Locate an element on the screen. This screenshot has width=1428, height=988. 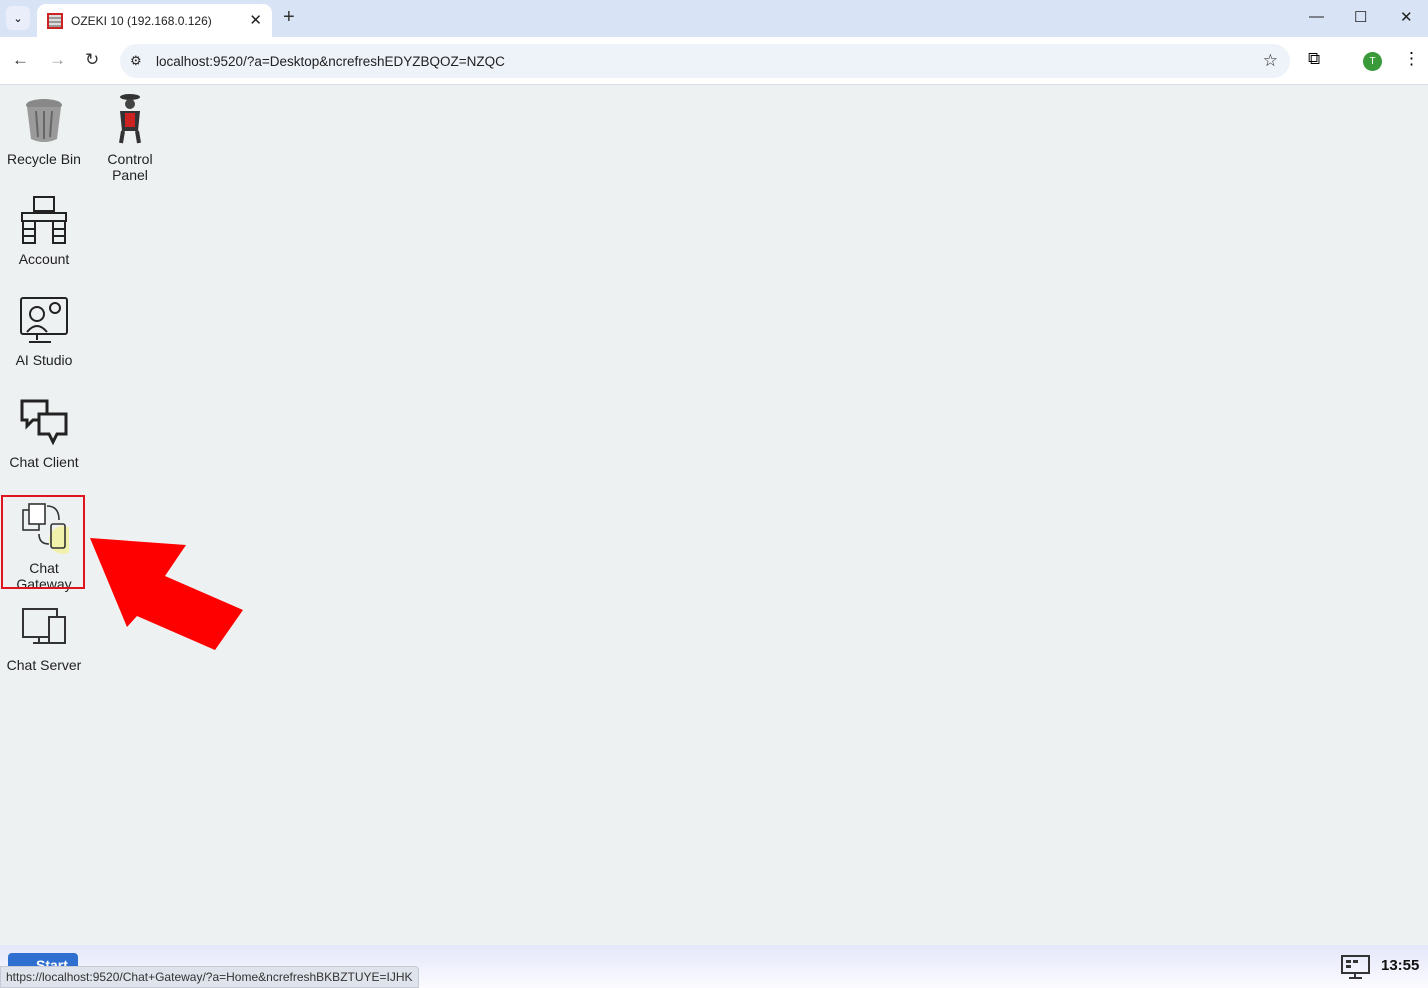
display-tray-icon is located at coordinates (1356, 967).